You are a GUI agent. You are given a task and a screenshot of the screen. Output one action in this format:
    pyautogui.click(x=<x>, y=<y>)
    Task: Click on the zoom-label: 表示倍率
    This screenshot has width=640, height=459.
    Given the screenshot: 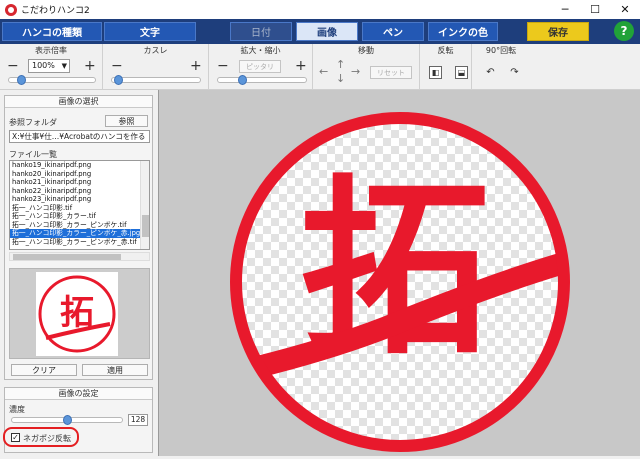 What is the action you would take?
    pyautogui.click(x=51, y=50)
    